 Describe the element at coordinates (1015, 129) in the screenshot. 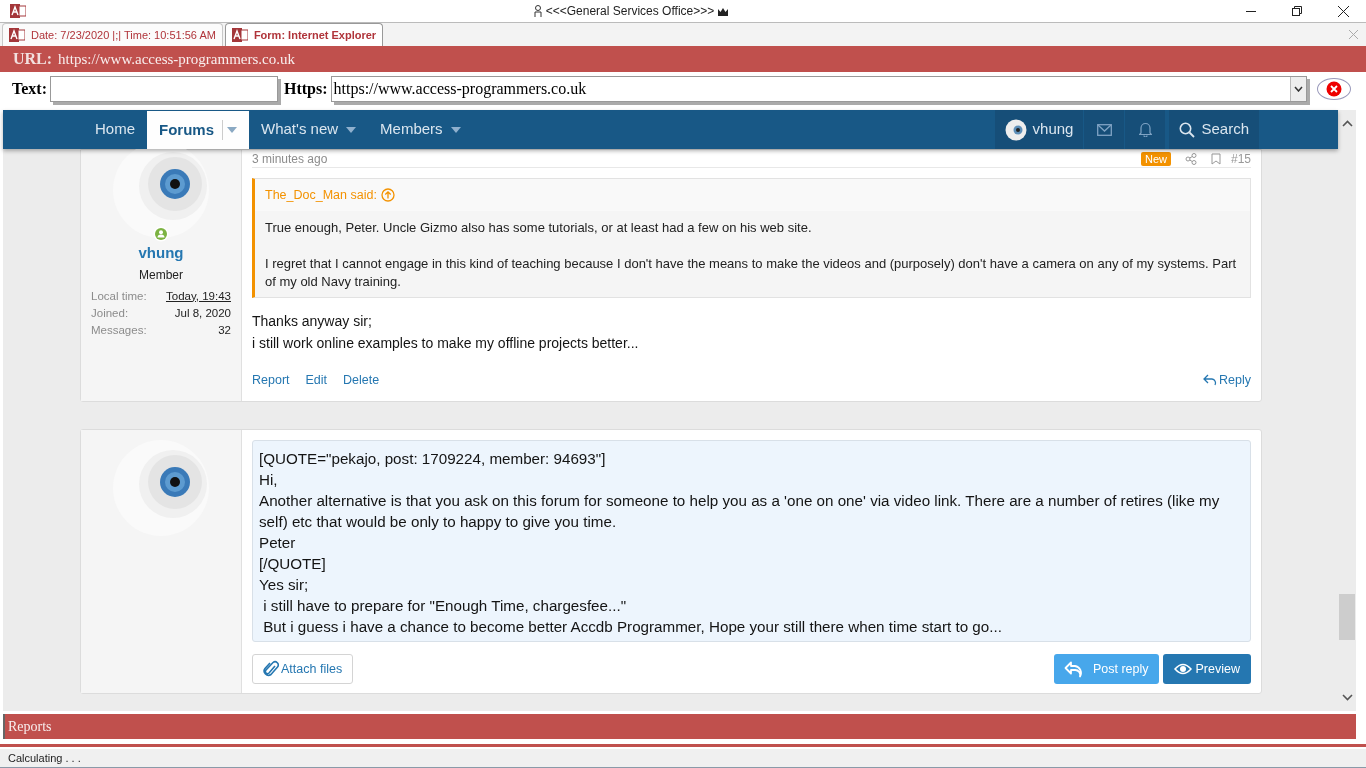

I see `eye-avatar-icon` at that location.